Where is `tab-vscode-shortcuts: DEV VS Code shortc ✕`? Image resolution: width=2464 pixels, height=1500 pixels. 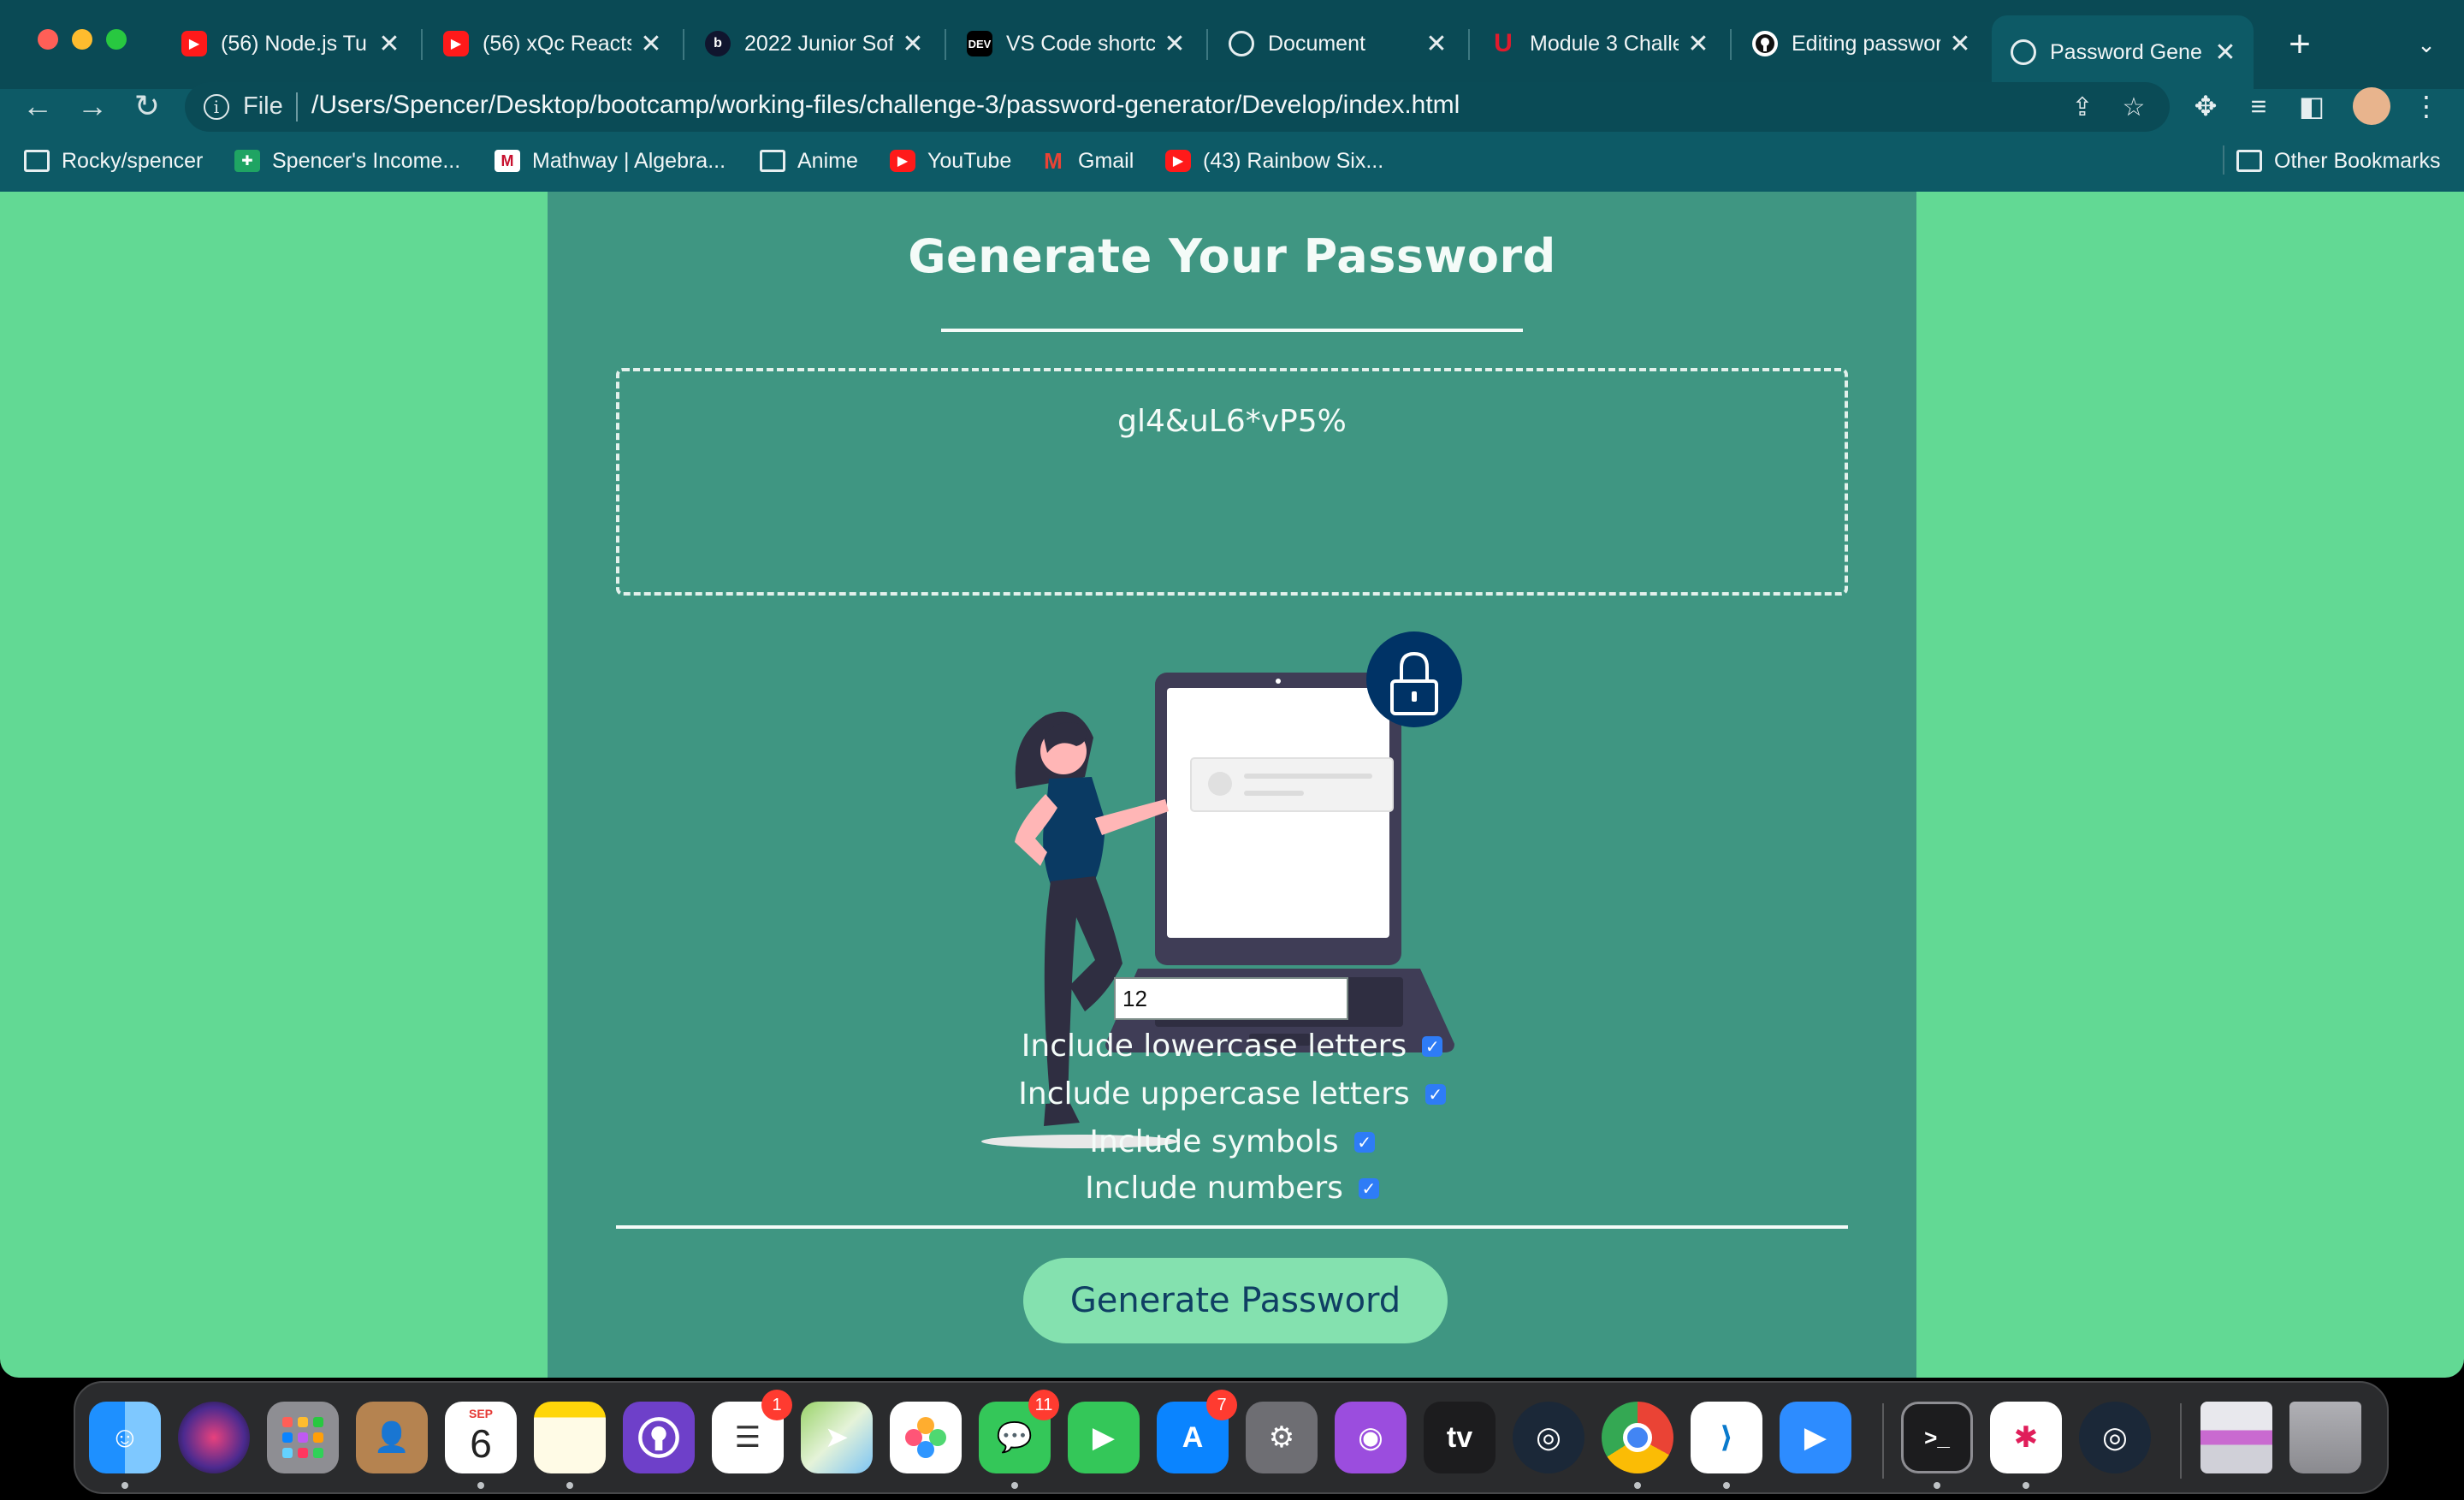 tab-vscode-shortcuts: DEV VS Code shortc ✕ is located at coordinates (1075, 44).